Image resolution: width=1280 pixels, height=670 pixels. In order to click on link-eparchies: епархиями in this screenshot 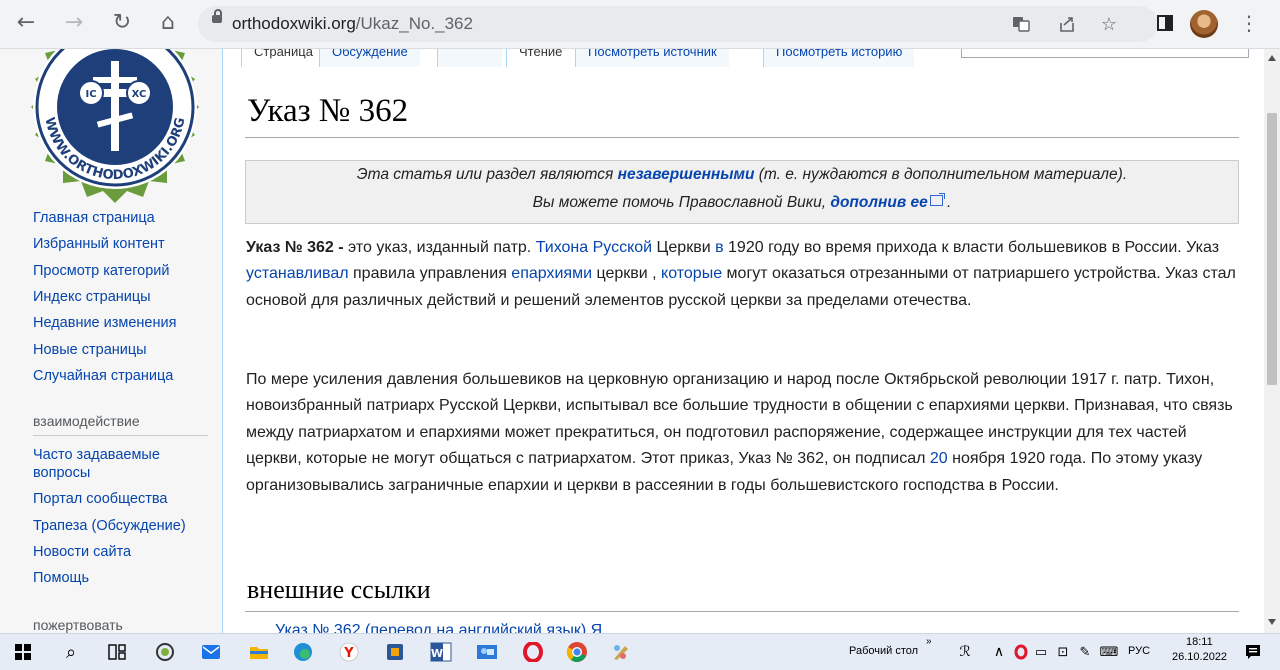, I will do `click(551, 273)`.